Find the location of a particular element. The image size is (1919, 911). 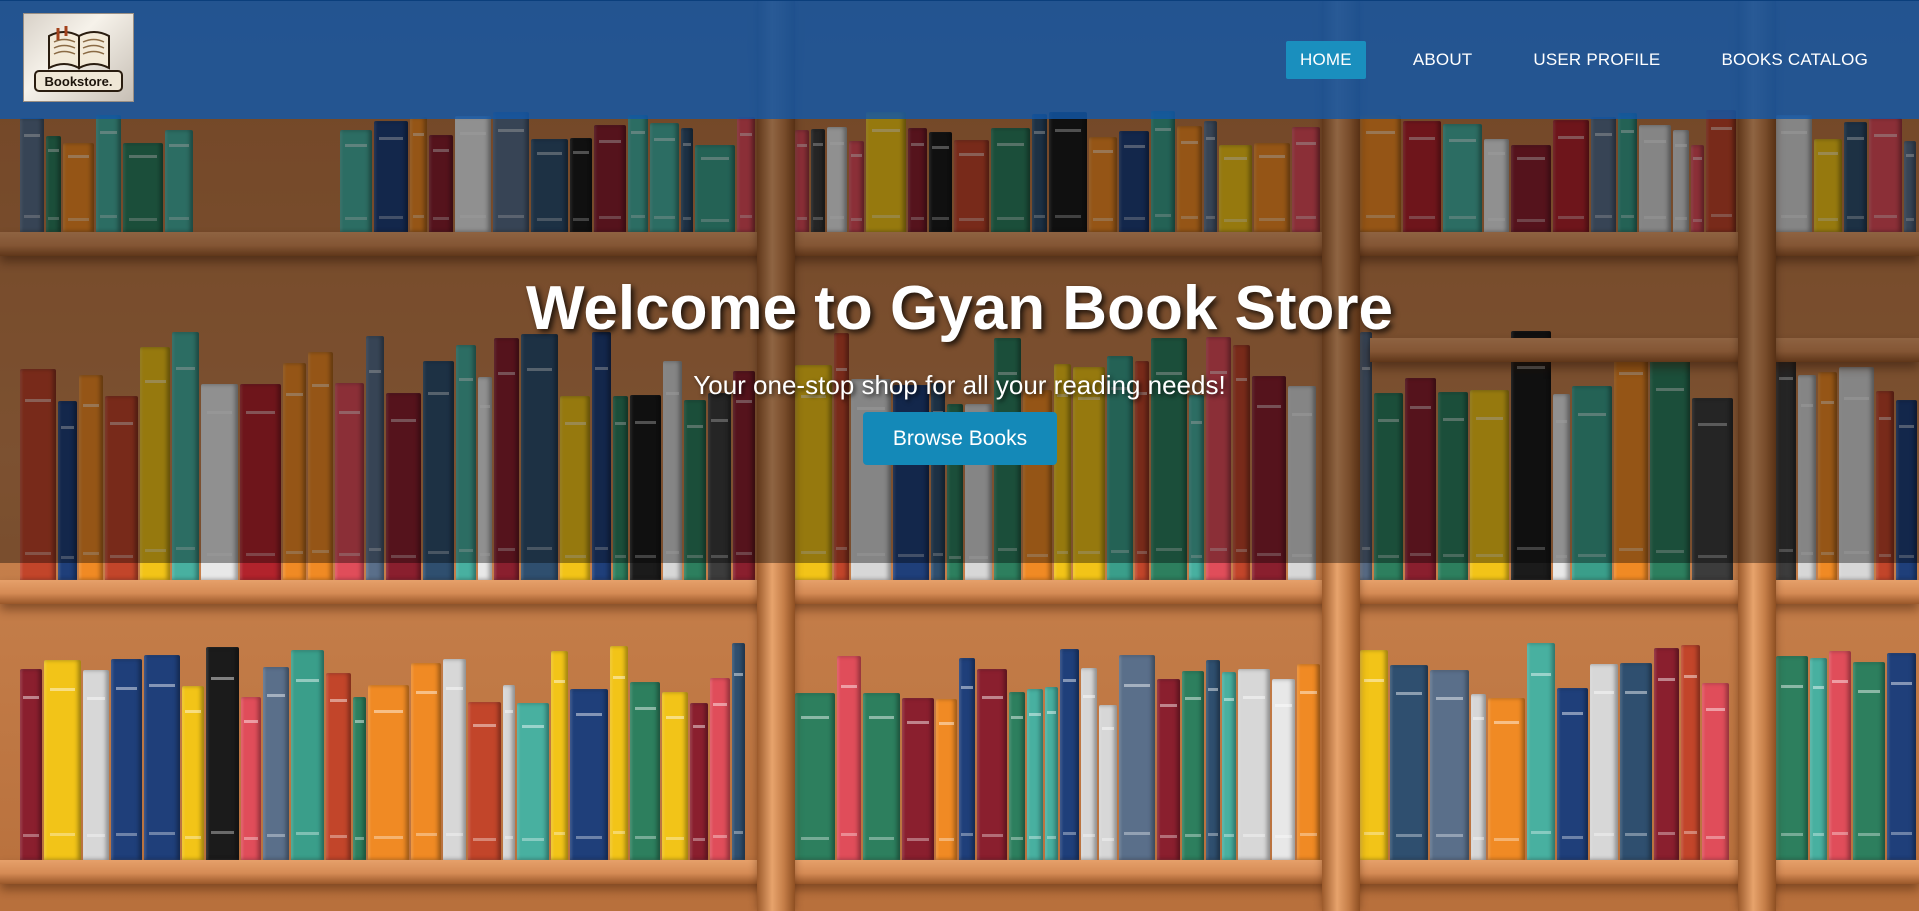

bookstore-logo: Bookstore. is located at coordinates (78, 57).